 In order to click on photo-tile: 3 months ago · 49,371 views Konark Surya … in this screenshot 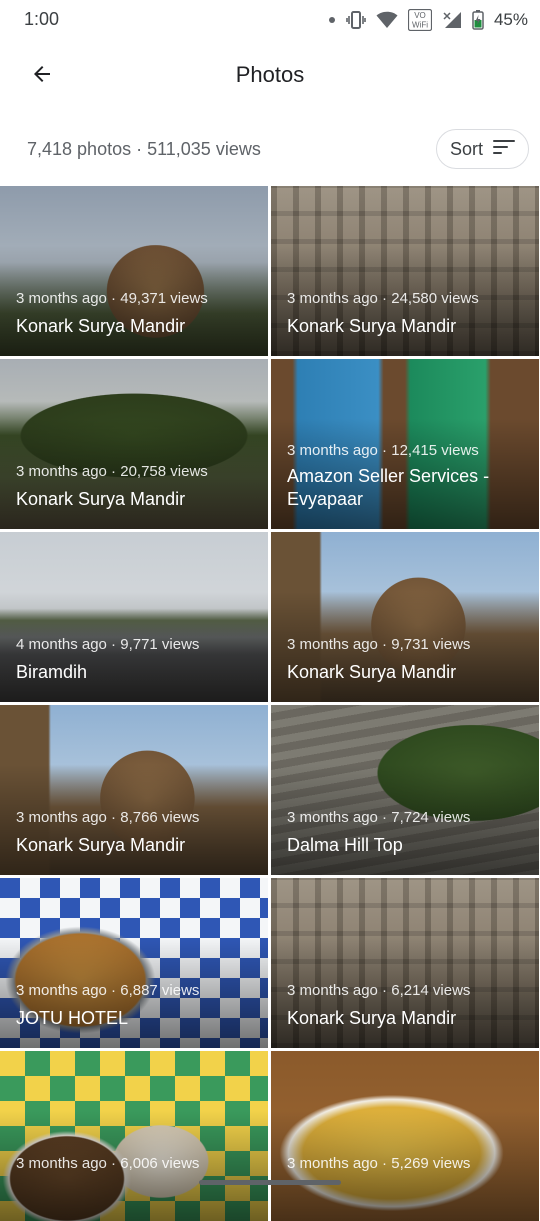, I will do `click(134, 271)`.